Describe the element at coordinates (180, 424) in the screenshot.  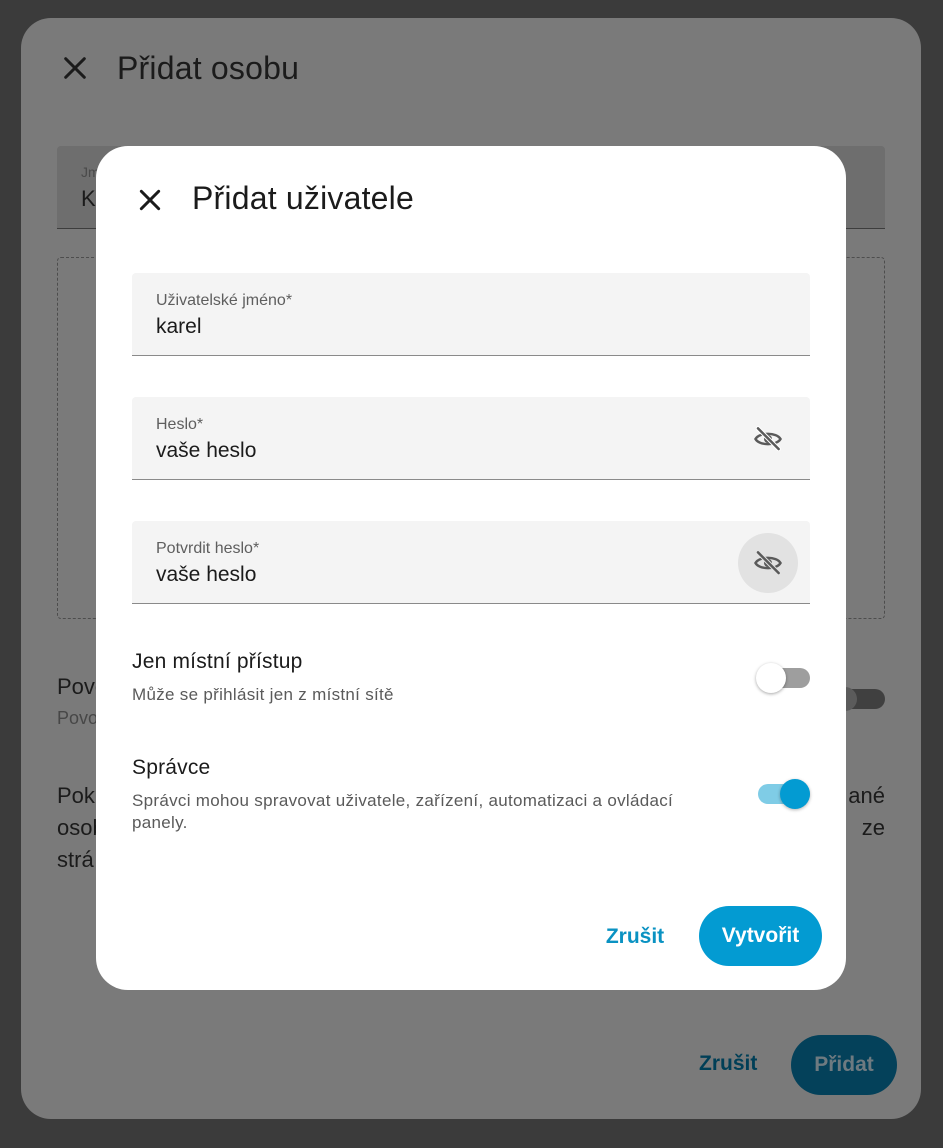
I see `password-label: Heslo*` at that location.